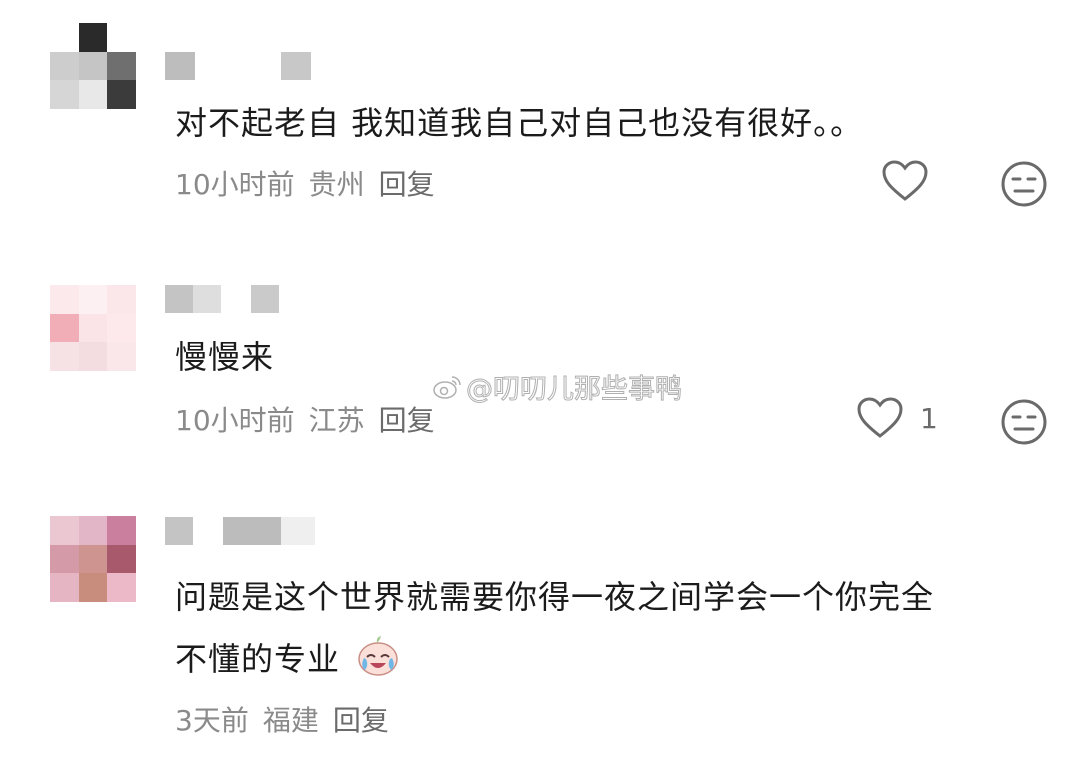 The height and width of the screenshot is (768, 1078). Describe the element at coordinates (574, 390) in the screenshot. I see `watermark-text: @叨叨儿那些事鸭` at that location.